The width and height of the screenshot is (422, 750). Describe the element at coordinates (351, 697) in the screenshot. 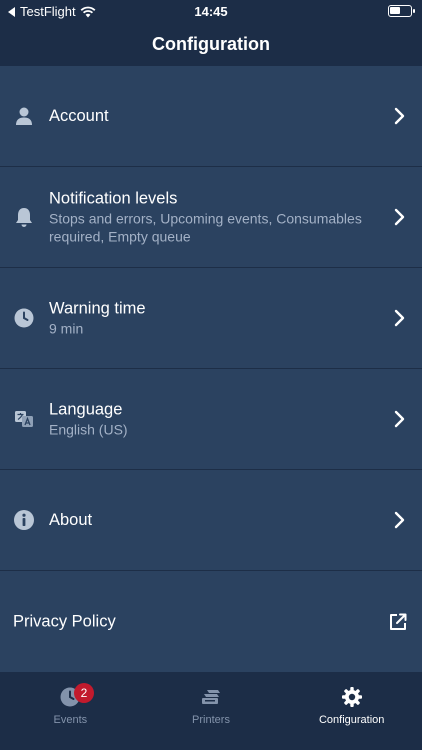

I see `gear-icon` at that location.